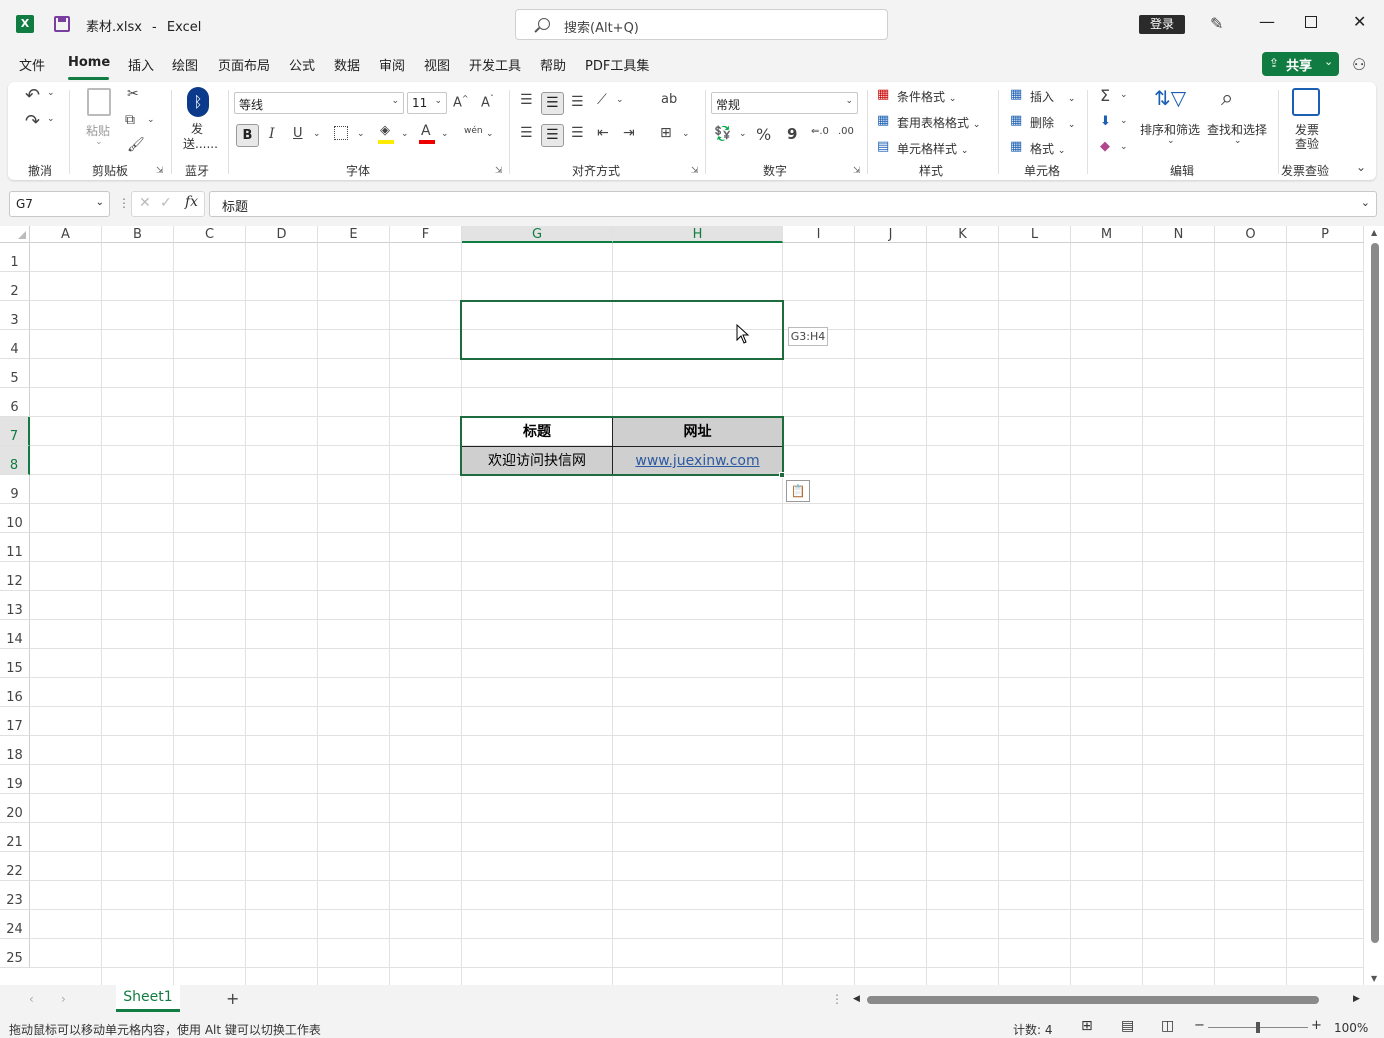 This screenshot has width=1384, height=1038. What do you see at coordinates (426, 234) in the screenshot?
I see `column-header-F: F` at bounding box center [426, 234].